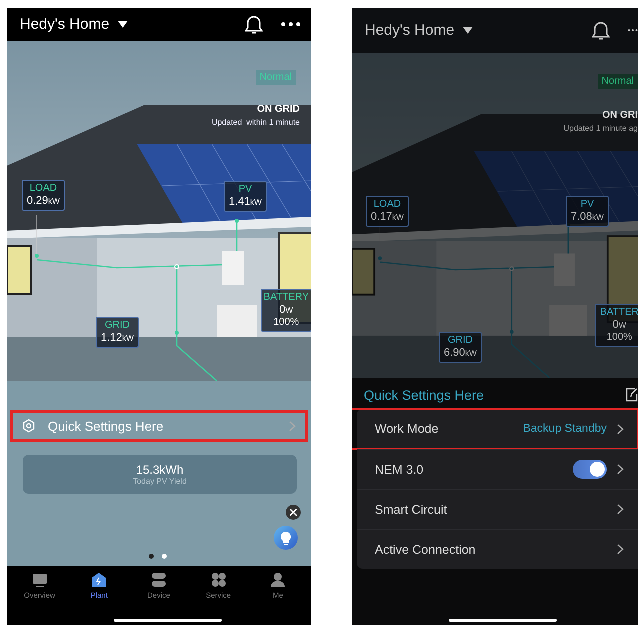 This screenshot has width=638, height=625. I want to click on energy-node-card: LOAD 0.29kW, so click(43, 195).